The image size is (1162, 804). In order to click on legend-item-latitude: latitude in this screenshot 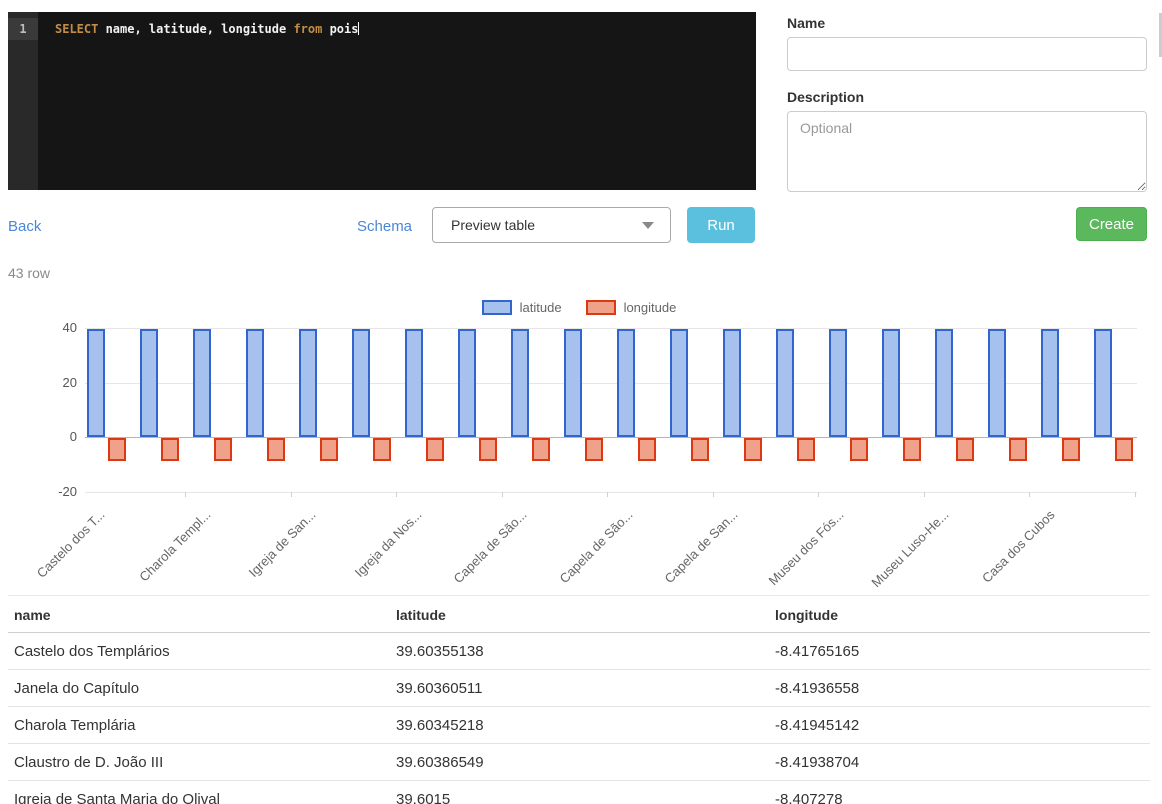, I will do `click(521, 307)`.